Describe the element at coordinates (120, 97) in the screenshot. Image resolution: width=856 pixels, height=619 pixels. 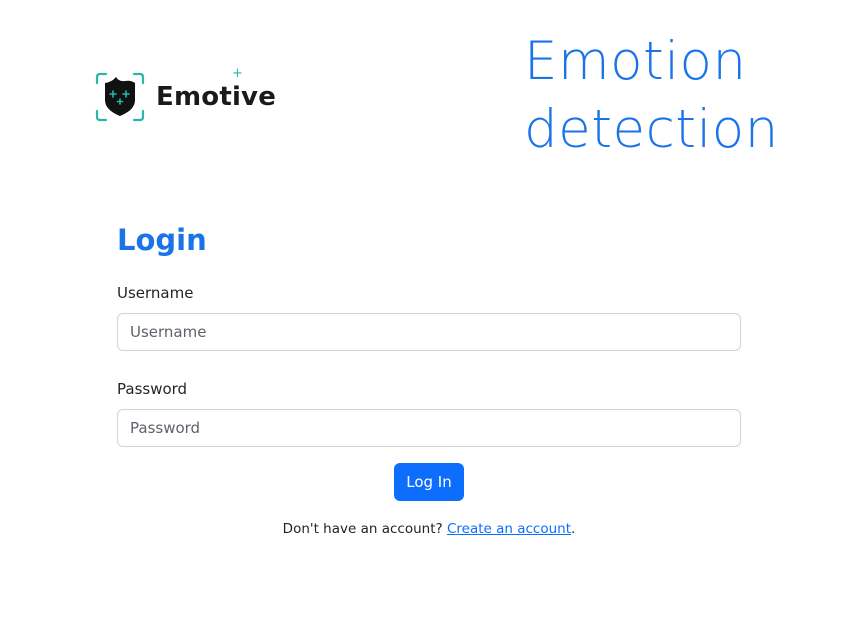
I see `shield-face-icon` at that location.